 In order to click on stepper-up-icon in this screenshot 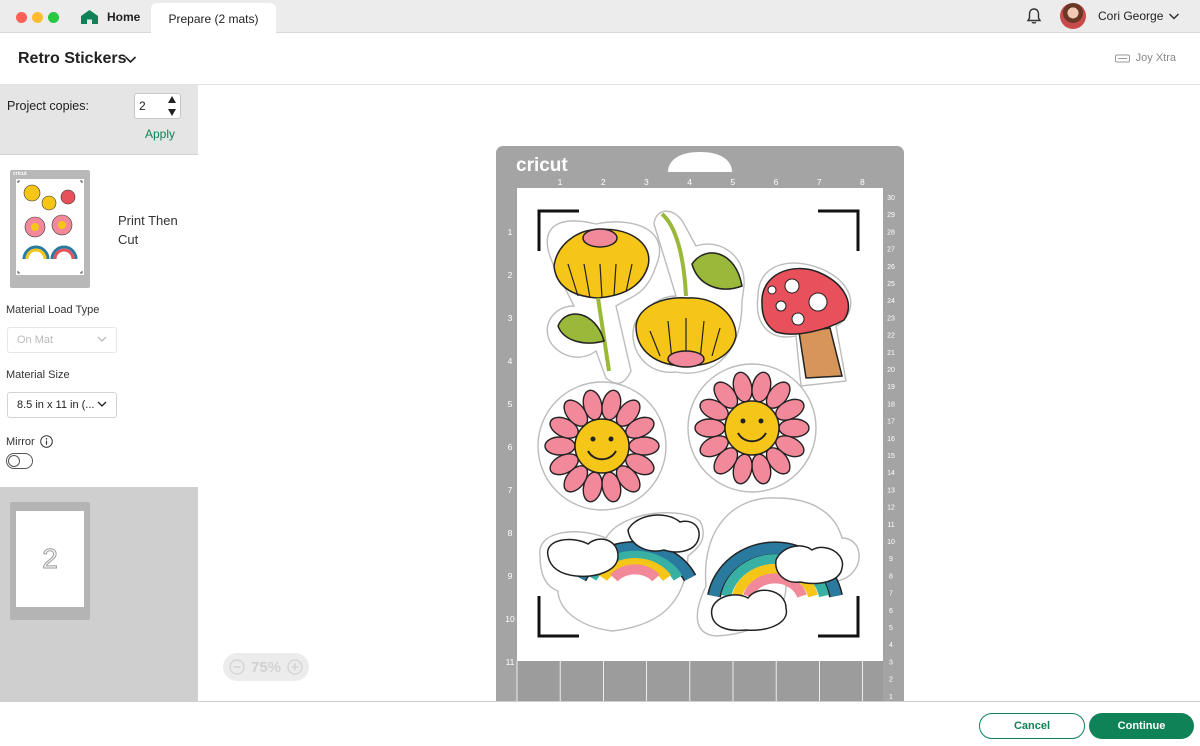, I will do `click(172, 99)`.